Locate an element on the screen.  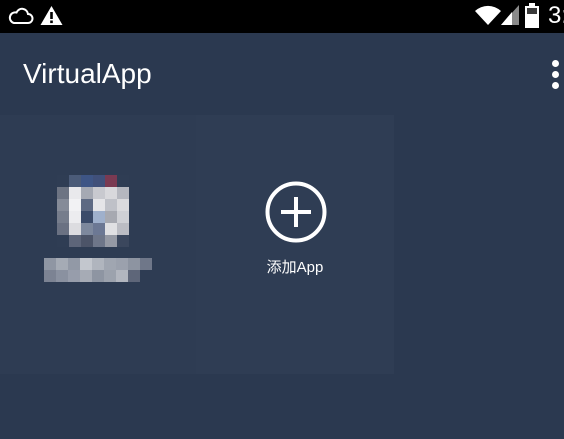
signal-icon is located at coordinates (510, 15).